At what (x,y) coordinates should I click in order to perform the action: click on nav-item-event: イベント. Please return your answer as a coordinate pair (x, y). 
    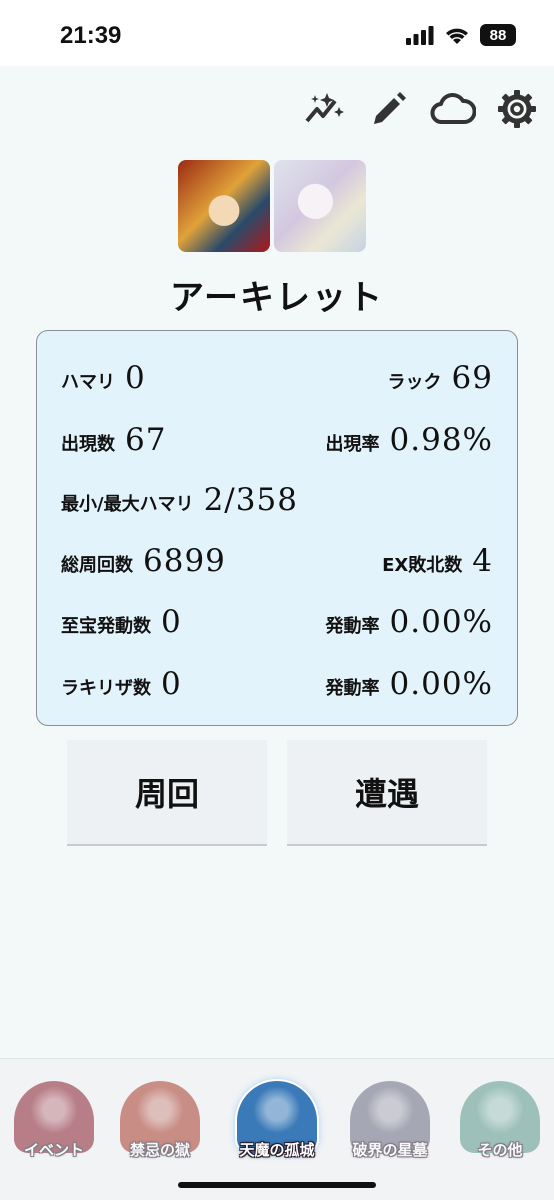
    Looking at the image, I should click on (54, 1127).